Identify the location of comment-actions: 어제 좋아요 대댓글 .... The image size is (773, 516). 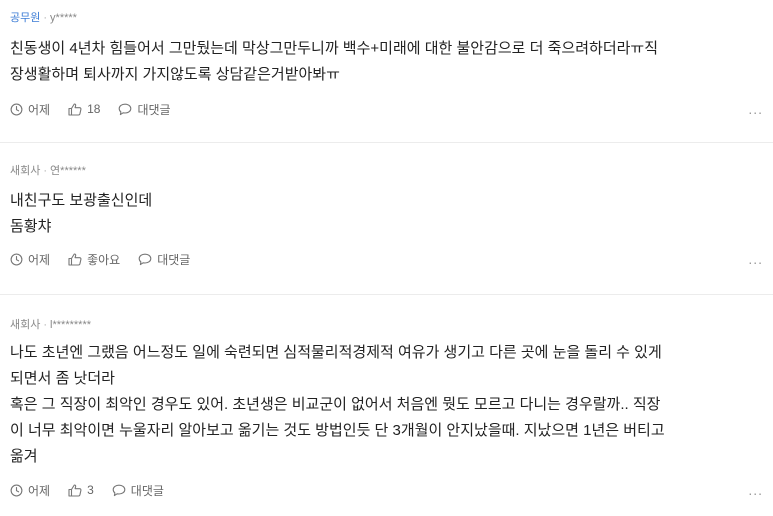
(386, 259).